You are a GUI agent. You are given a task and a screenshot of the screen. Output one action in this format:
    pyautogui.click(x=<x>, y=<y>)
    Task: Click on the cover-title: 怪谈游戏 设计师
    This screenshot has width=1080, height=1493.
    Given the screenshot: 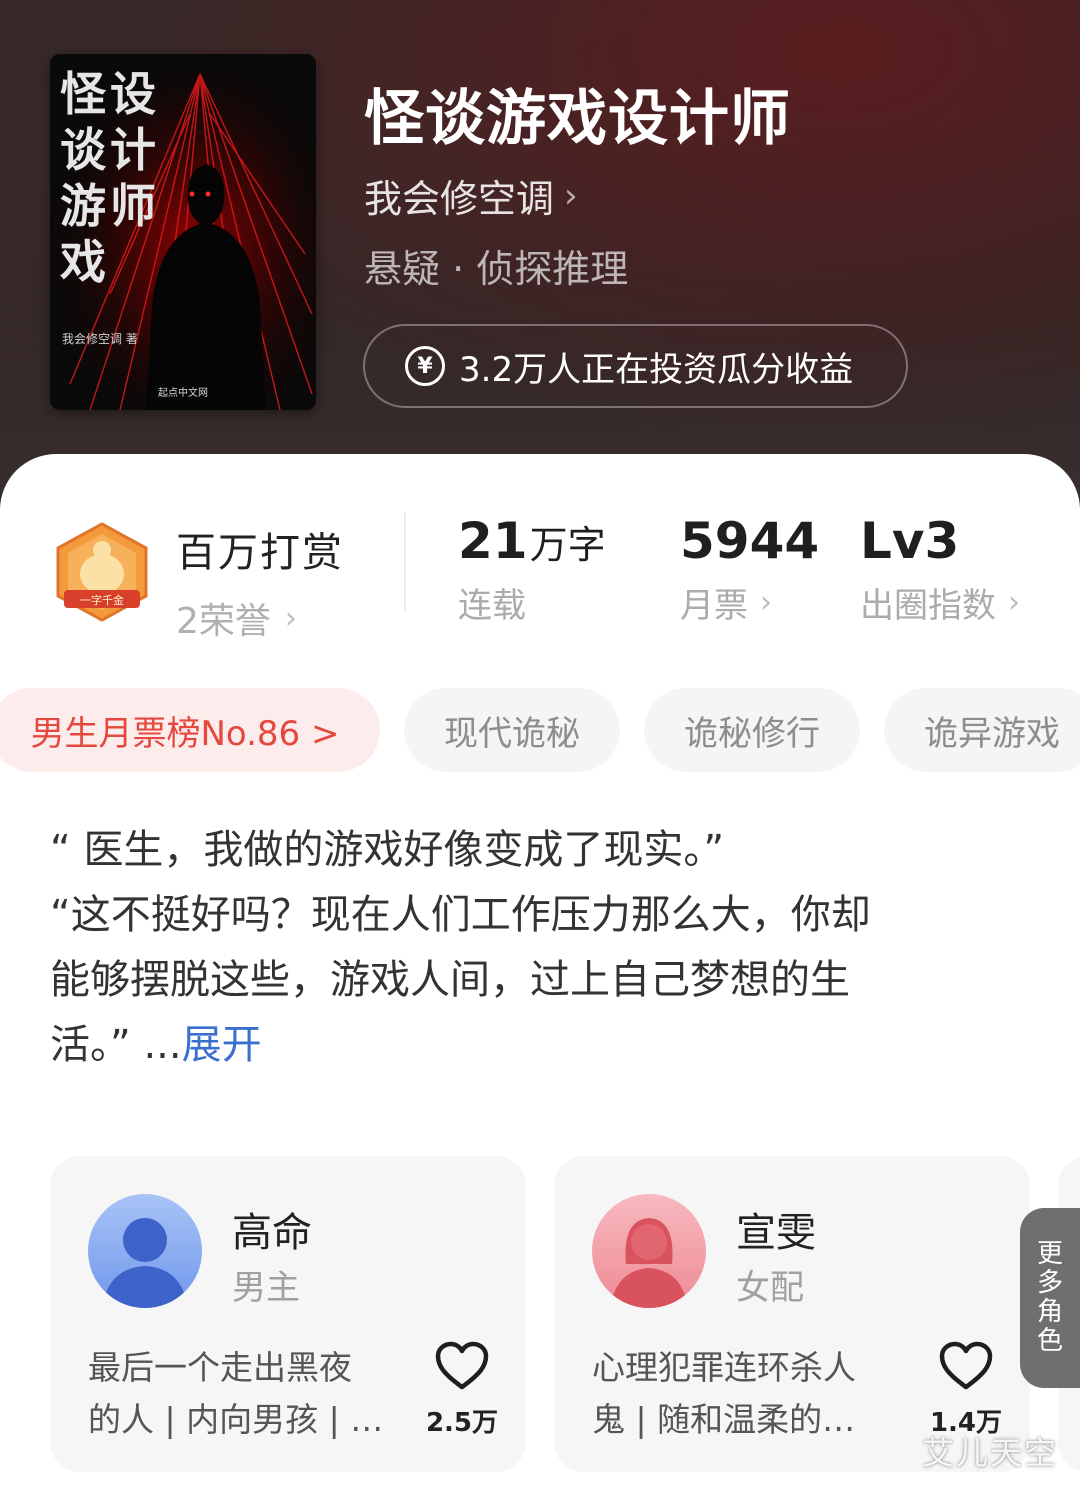 What is the action you would take?
    pyautogui.click(x=110, y=177)
    